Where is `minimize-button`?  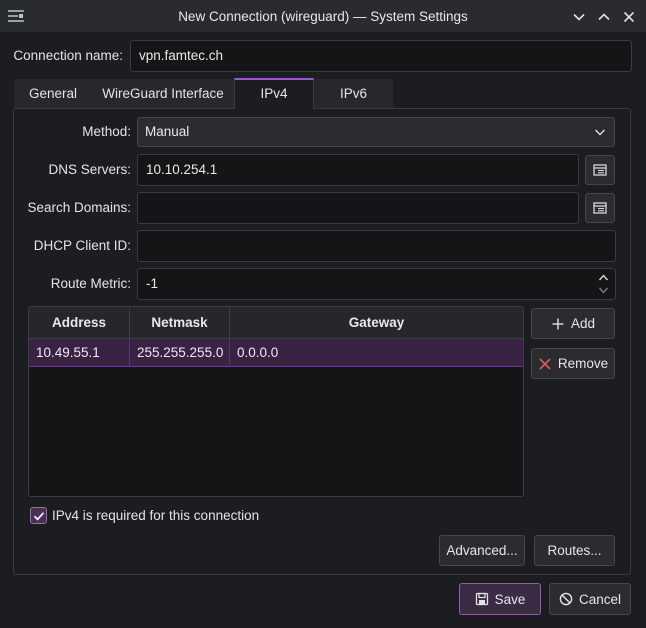
minimize-button is located at coordinates (579, 17).